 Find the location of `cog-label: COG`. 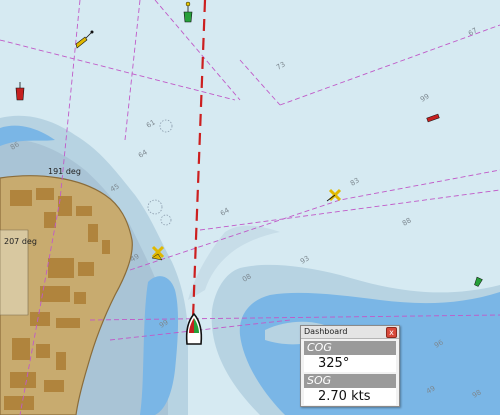

cog-label: COG is located at coordinates (350, 348).